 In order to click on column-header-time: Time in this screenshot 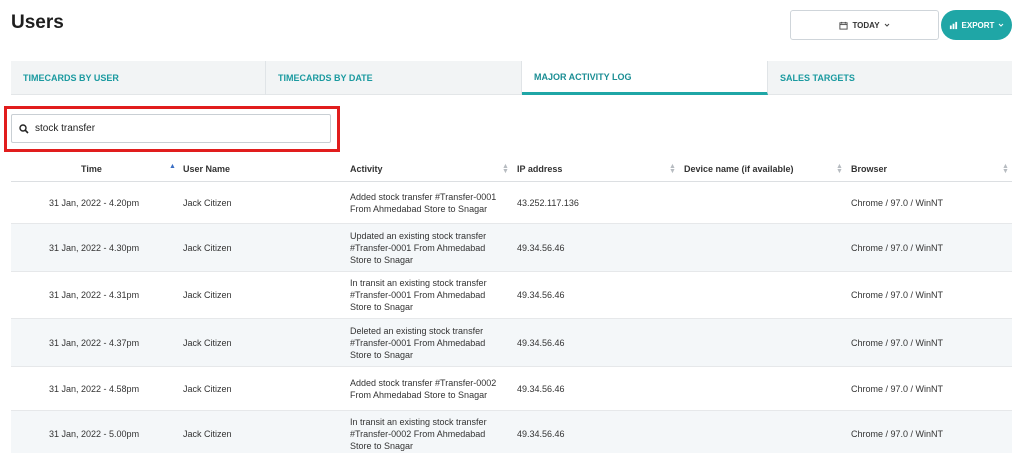, I will do `click(91, 169)`.